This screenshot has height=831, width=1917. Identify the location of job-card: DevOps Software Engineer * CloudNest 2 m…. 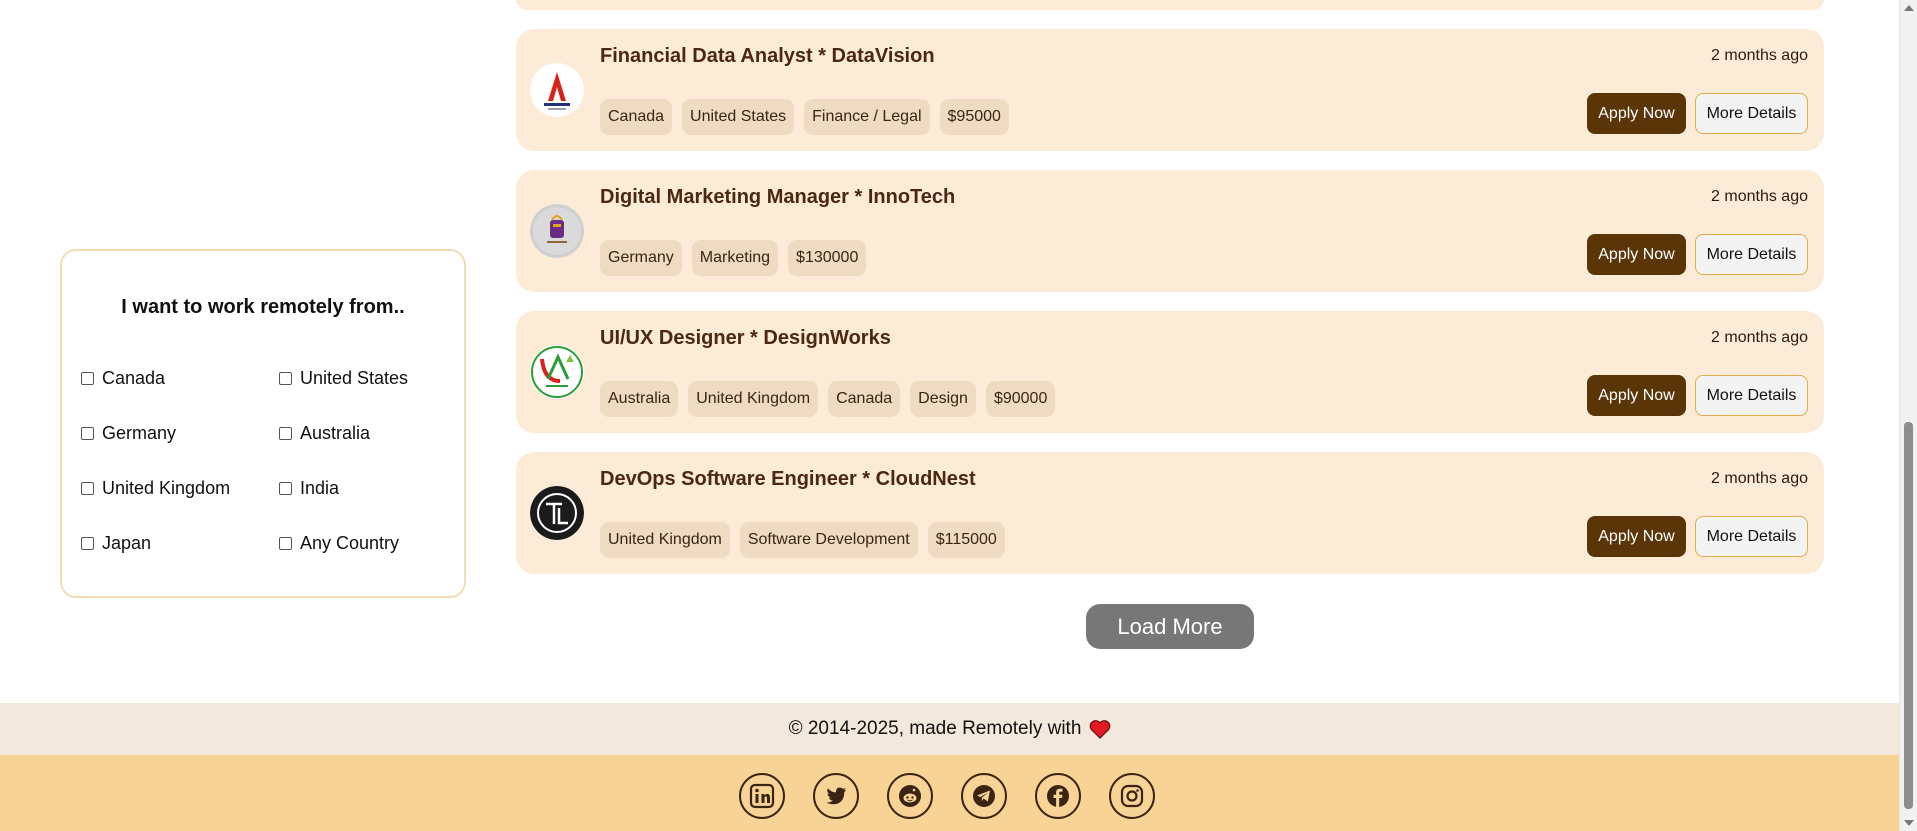
(1170, 513).